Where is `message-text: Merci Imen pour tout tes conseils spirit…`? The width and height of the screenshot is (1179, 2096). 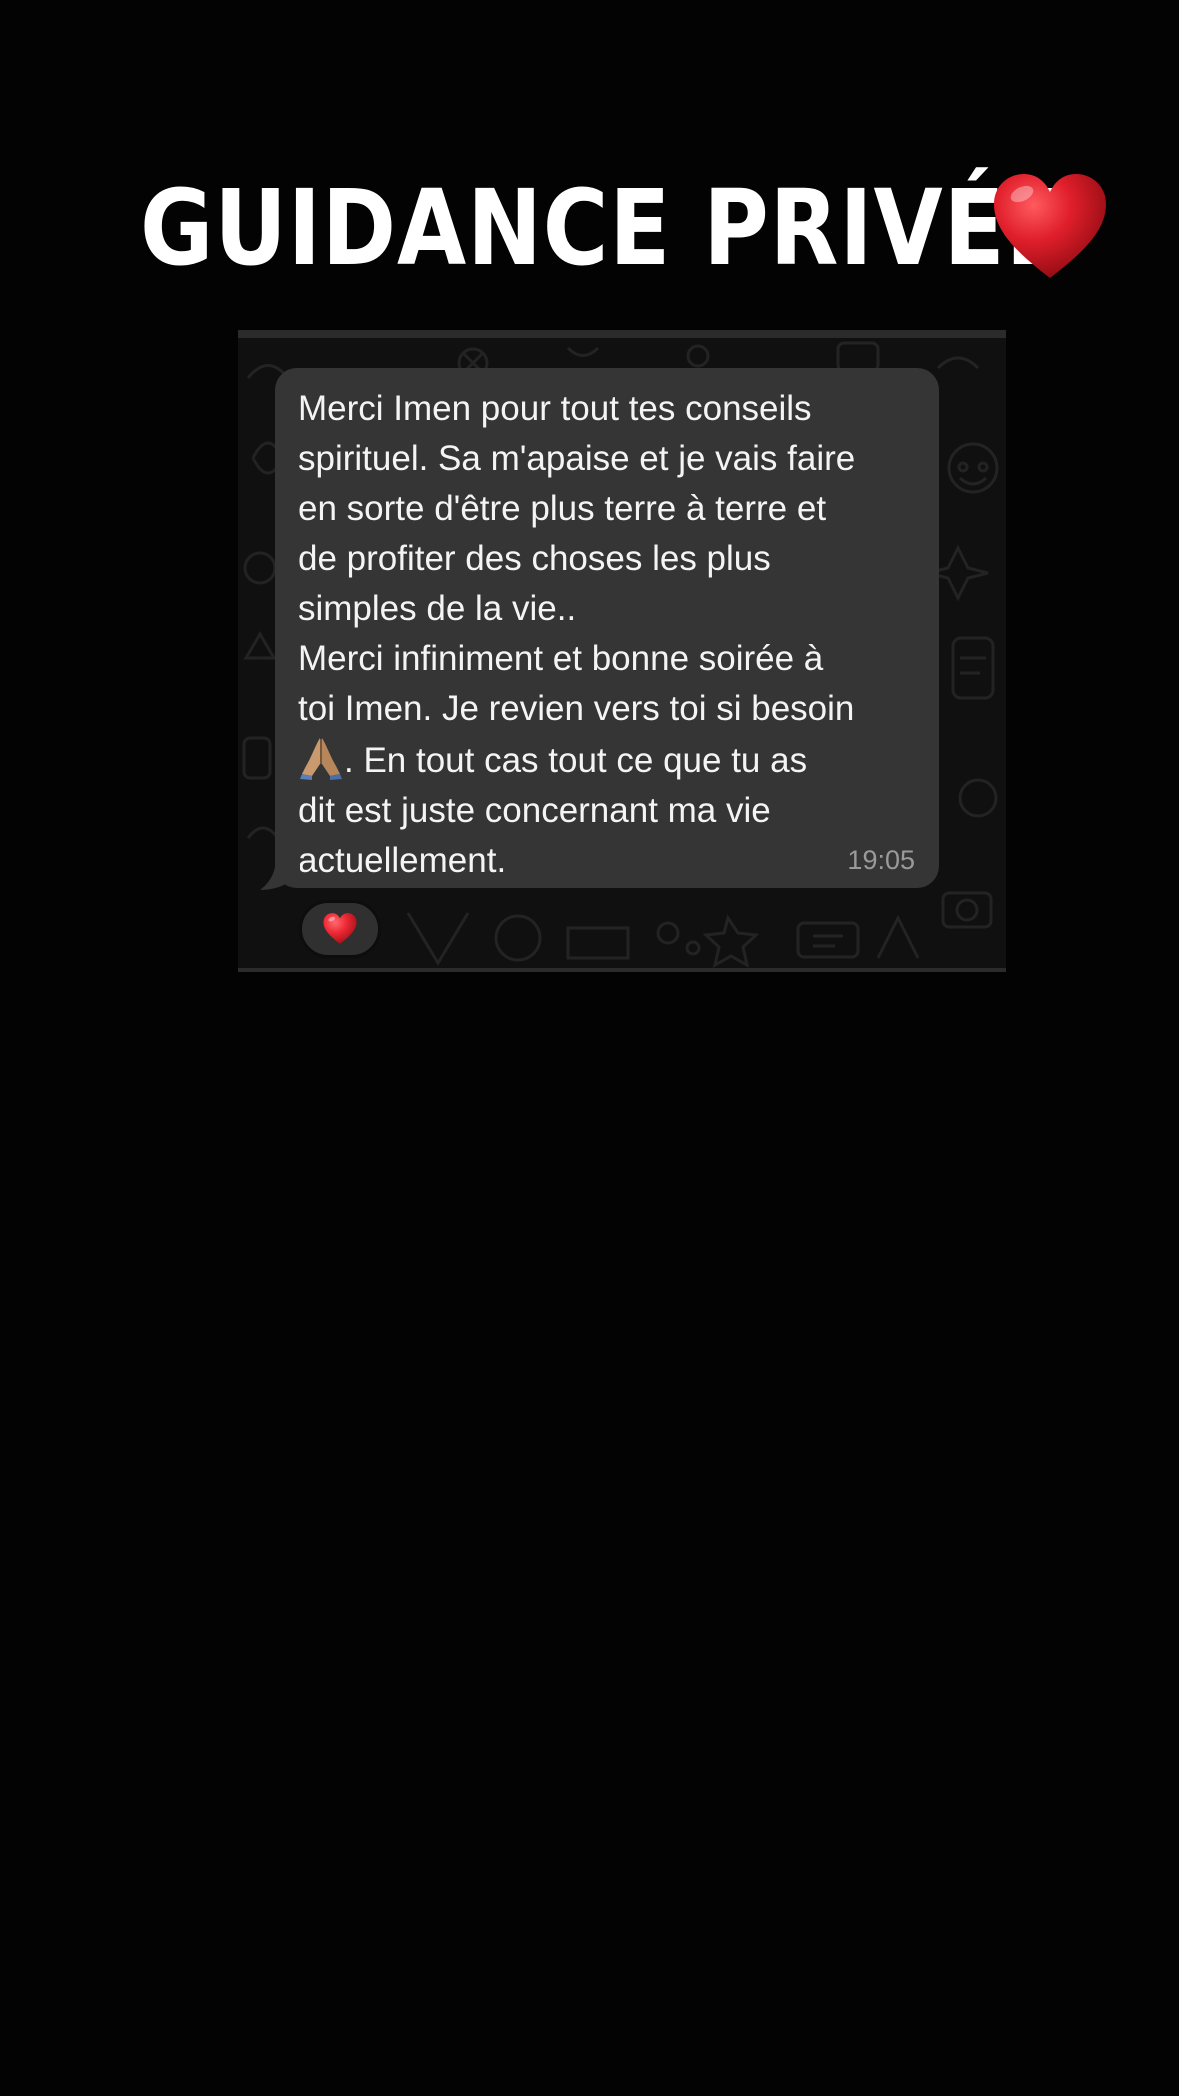 message-text: Merci Imen pour tout tes conseils spirit… is located at coordinates (577, 634).